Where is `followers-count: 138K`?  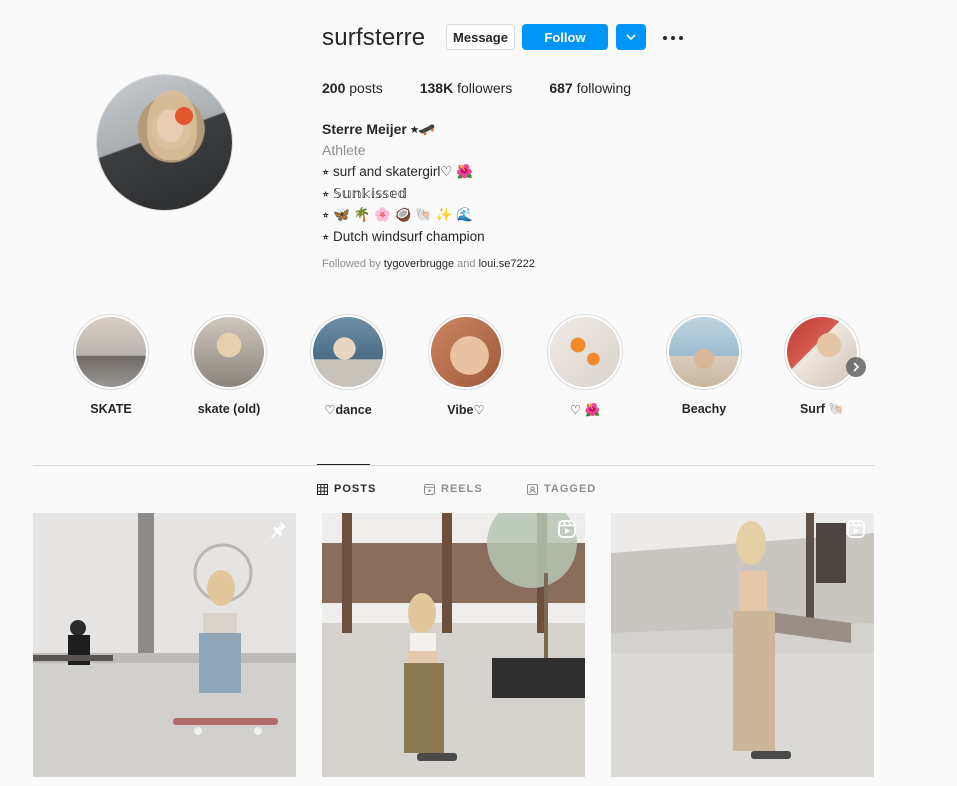 followers-count: 138K is located at coordinates (436, 88).